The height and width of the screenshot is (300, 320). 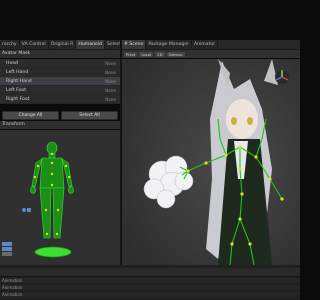 What do you see at coordinates (205, 44) in the screenshot?
I see `tab-animator: Animator` at bounding box center [205, 44].